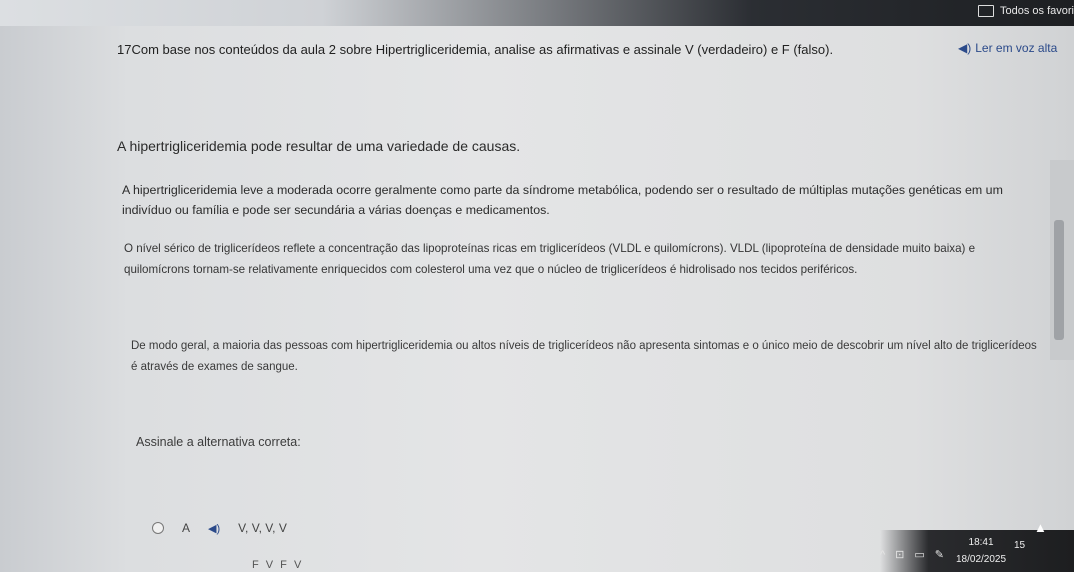 The height and width of the screenshot is (572, 1074). Describe the element at coordinates (158, 528) in the screenshot. I see `radio-button` at that location.